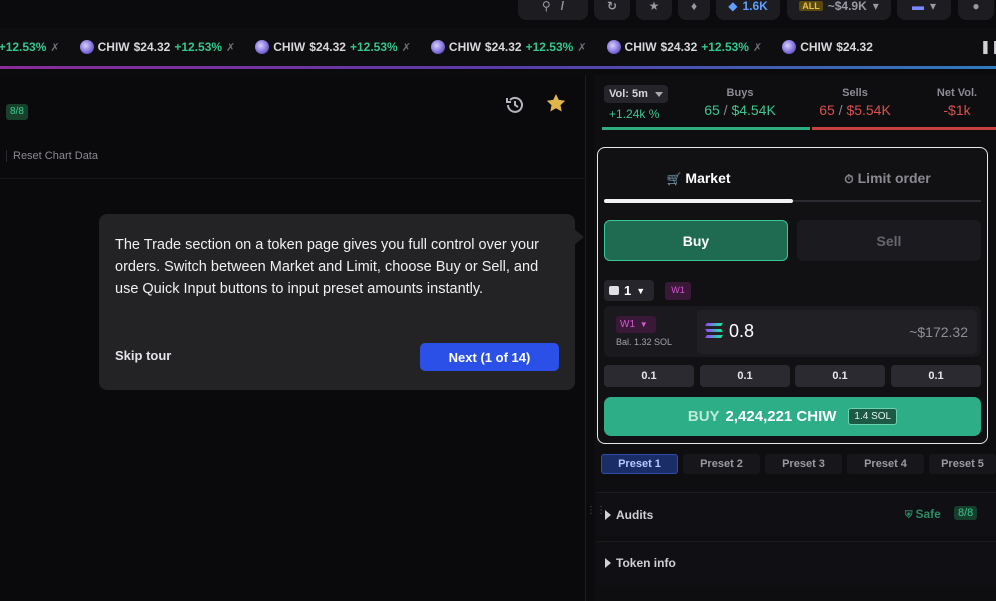  What do you see at coordinates (740, 93) in the screenshot?
I see `buys-label: Buys` at bounding box center [740, 93].